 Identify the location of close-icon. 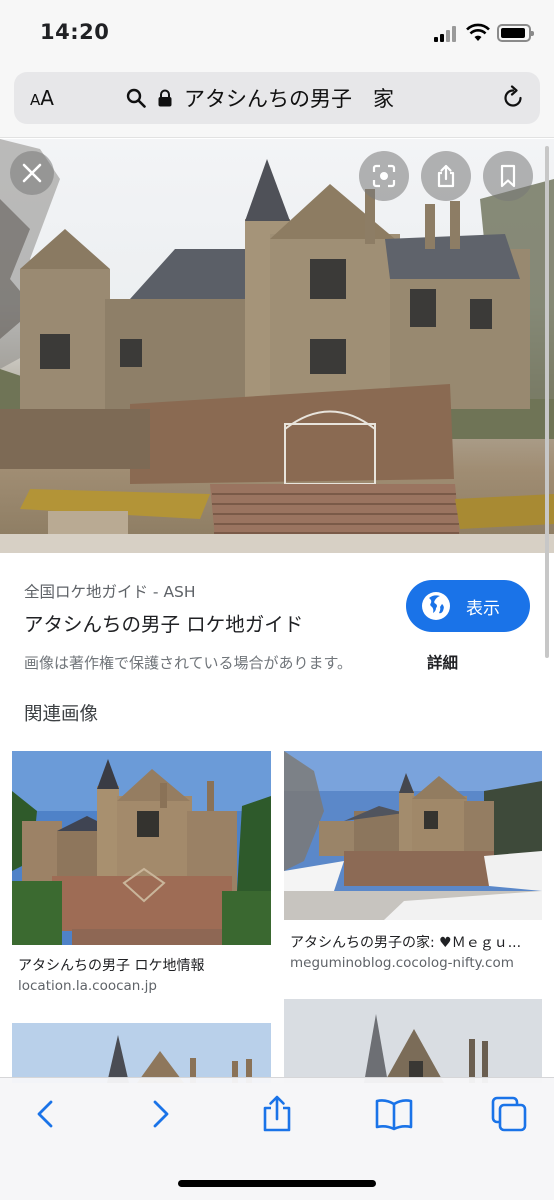
(32, 173).